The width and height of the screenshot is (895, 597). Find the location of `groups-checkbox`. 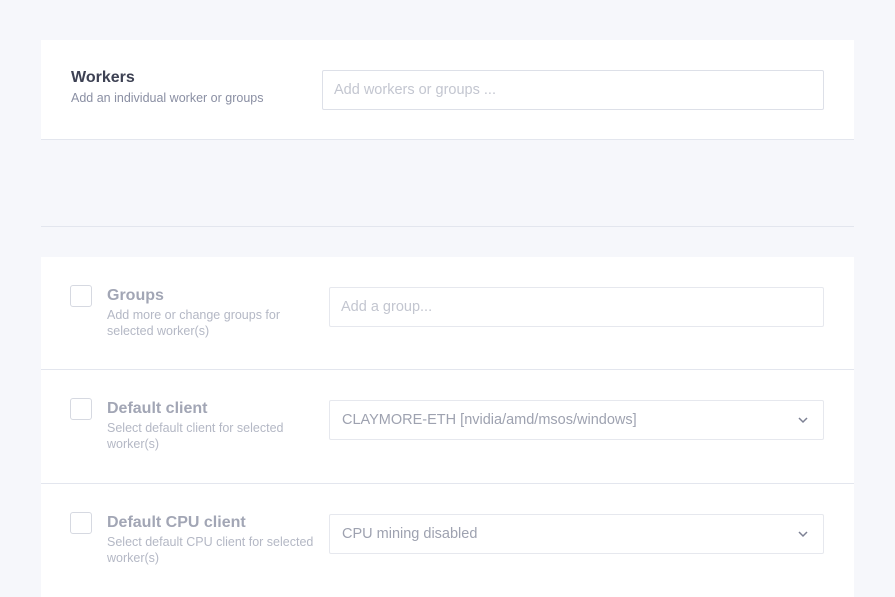

groups-checkbox is located at coordinates (81, 296).